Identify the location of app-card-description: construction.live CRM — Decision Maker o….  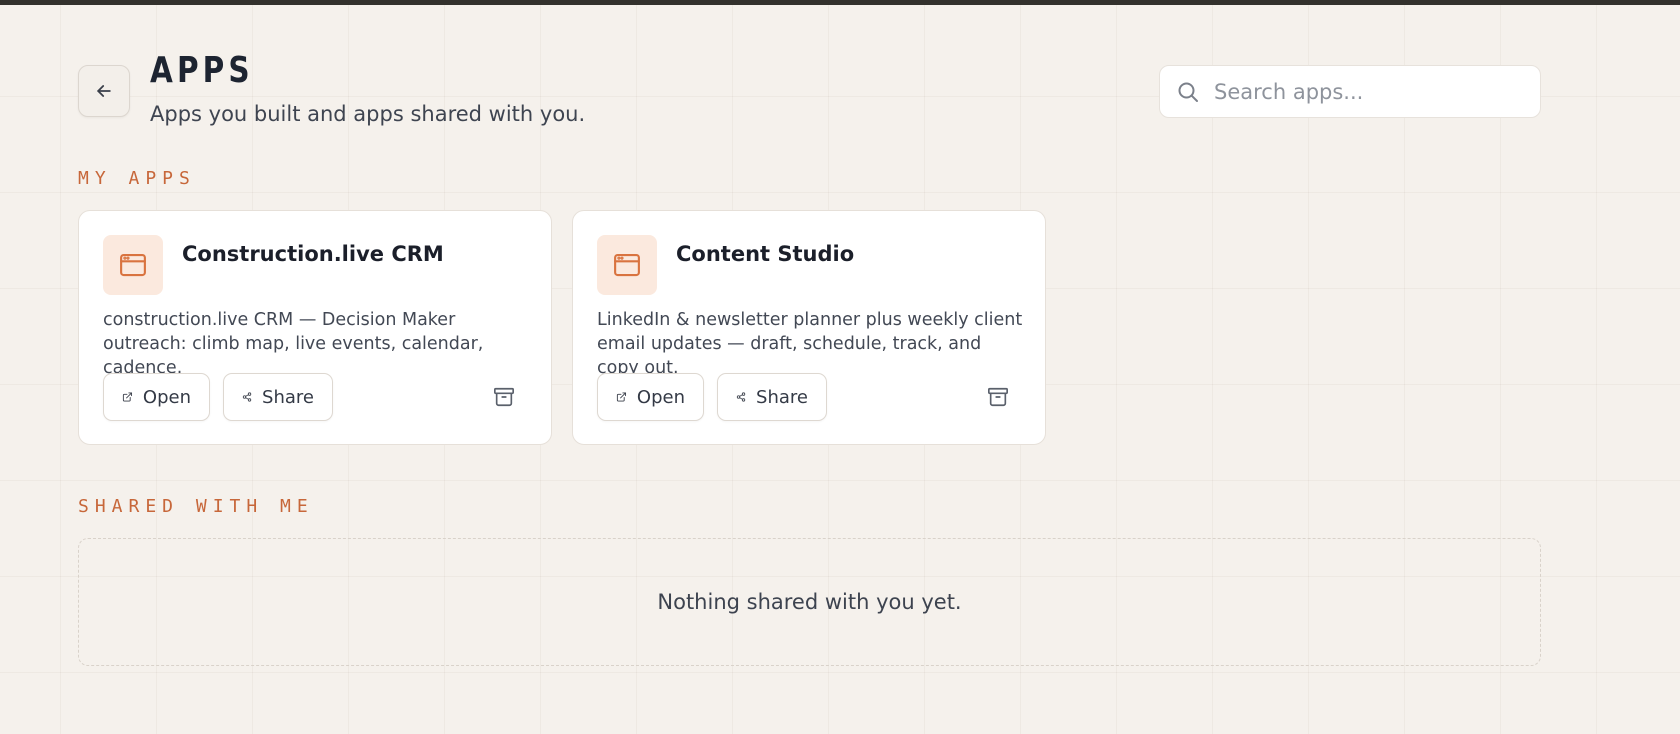
(293, 344).